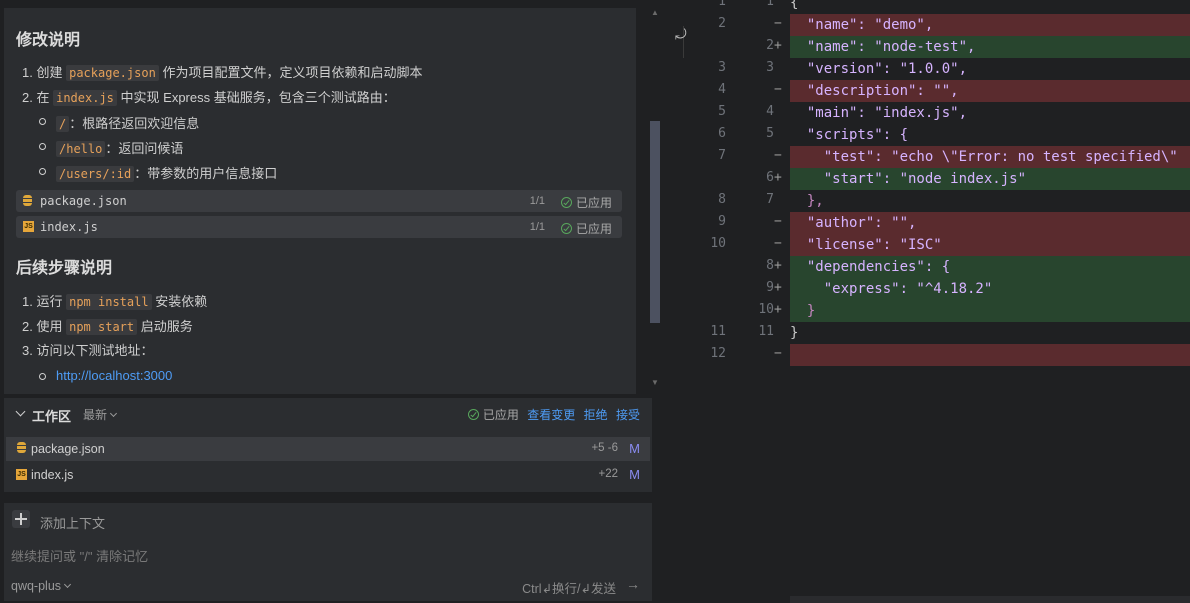 The width and height of the screenshot is (1190, 603). What do you see at coordinates (990, 69) in the screenshot?
I see `code-line: "version": "1.0.0",` at bounding box center [990, 69].